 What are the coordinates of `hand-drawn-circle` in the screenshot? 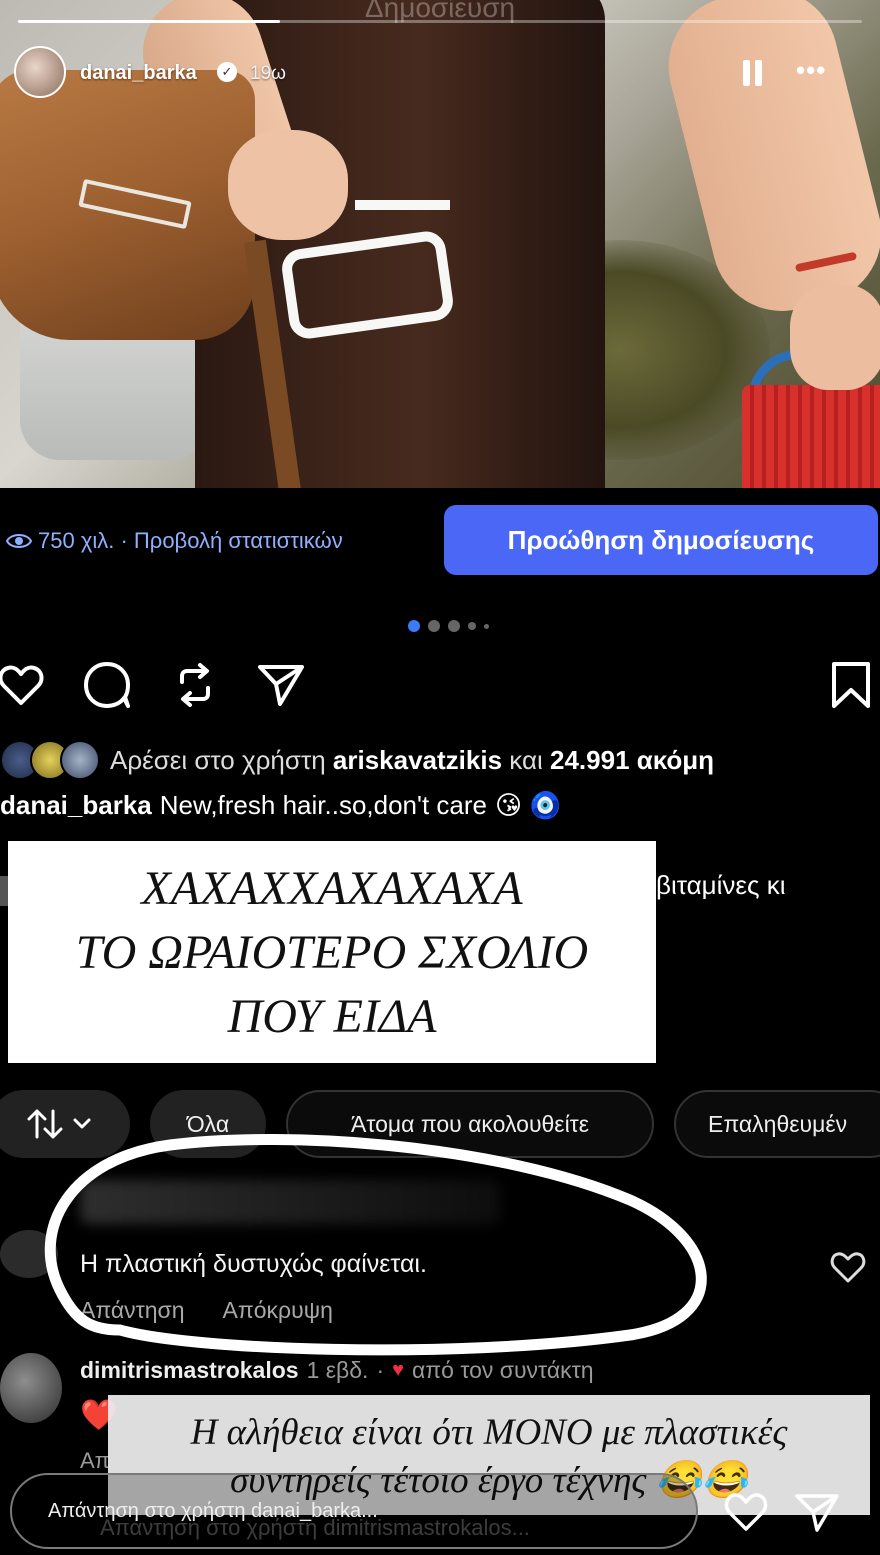 It's located at (375, 1245).